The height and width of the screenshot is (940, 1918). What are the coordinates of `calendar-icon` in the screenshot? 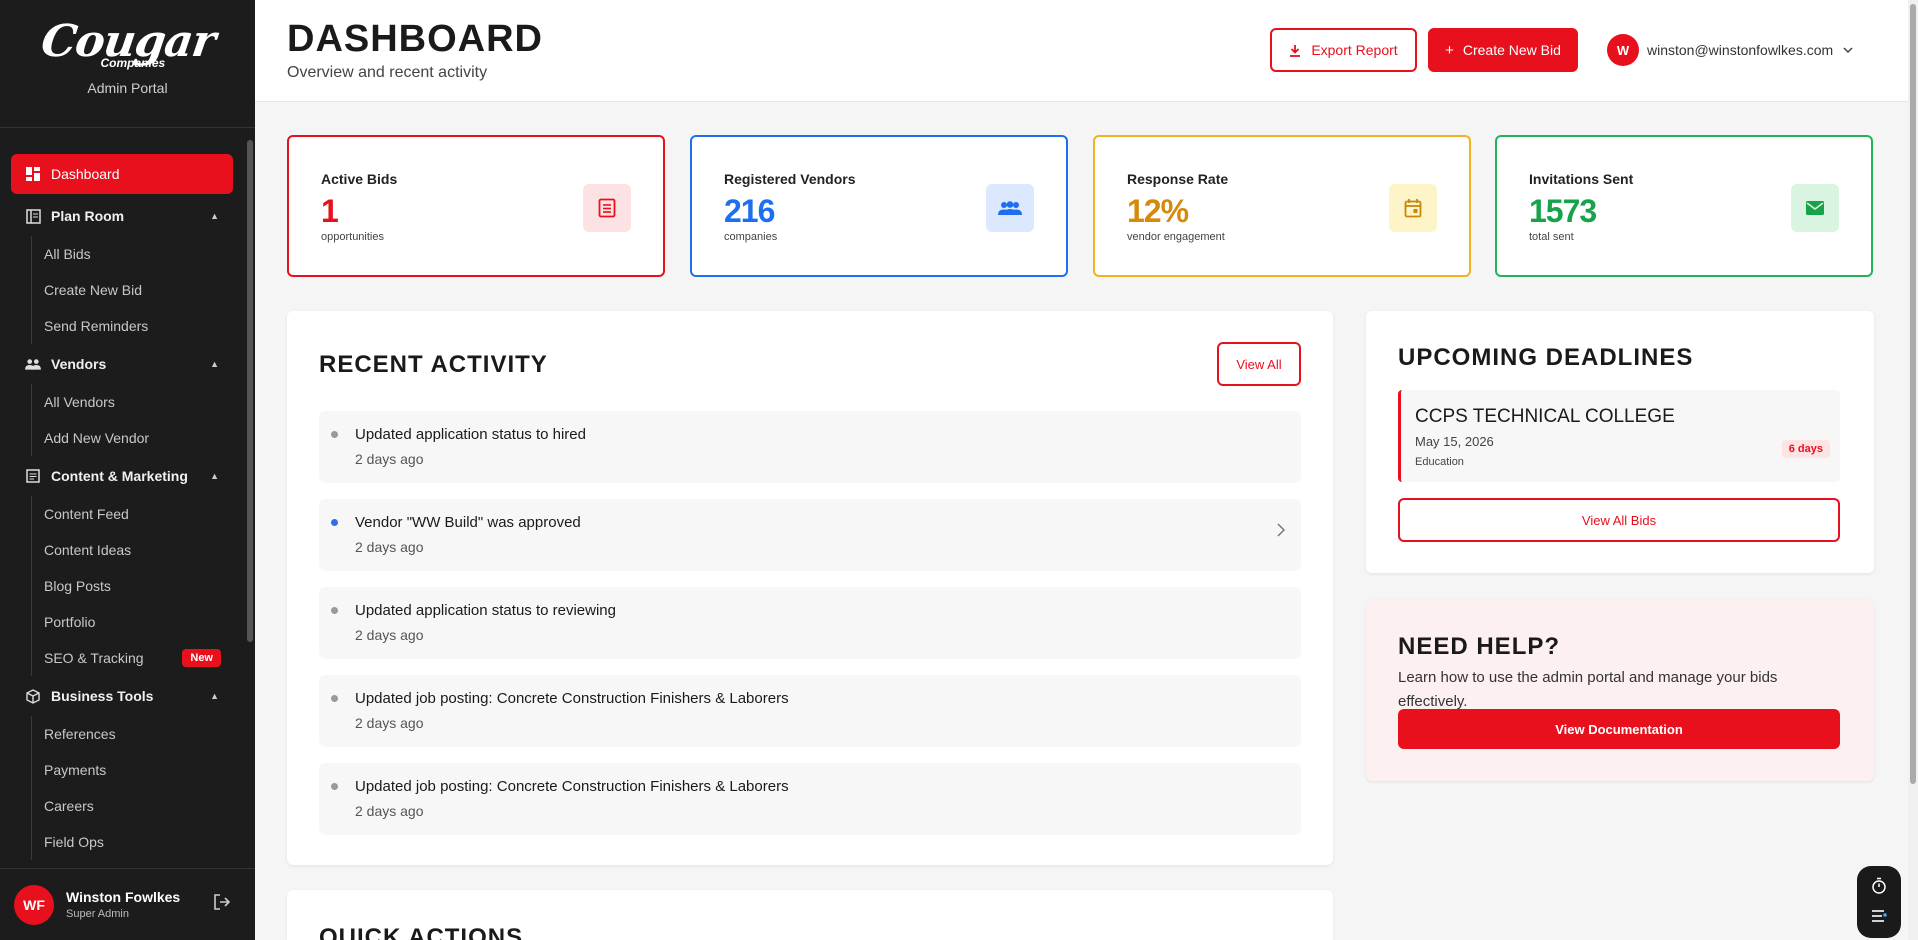 It's located at (1413, 208).